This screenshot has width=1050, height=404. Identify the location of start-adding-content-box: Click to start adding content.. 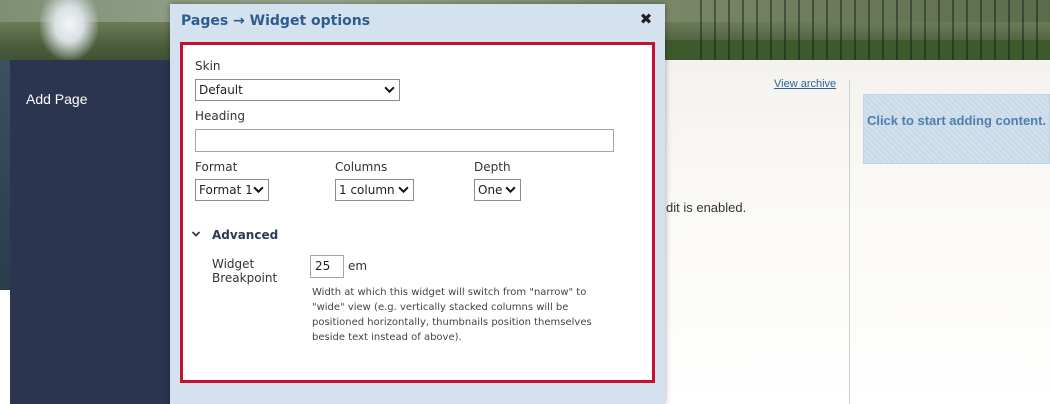
(956, 129).